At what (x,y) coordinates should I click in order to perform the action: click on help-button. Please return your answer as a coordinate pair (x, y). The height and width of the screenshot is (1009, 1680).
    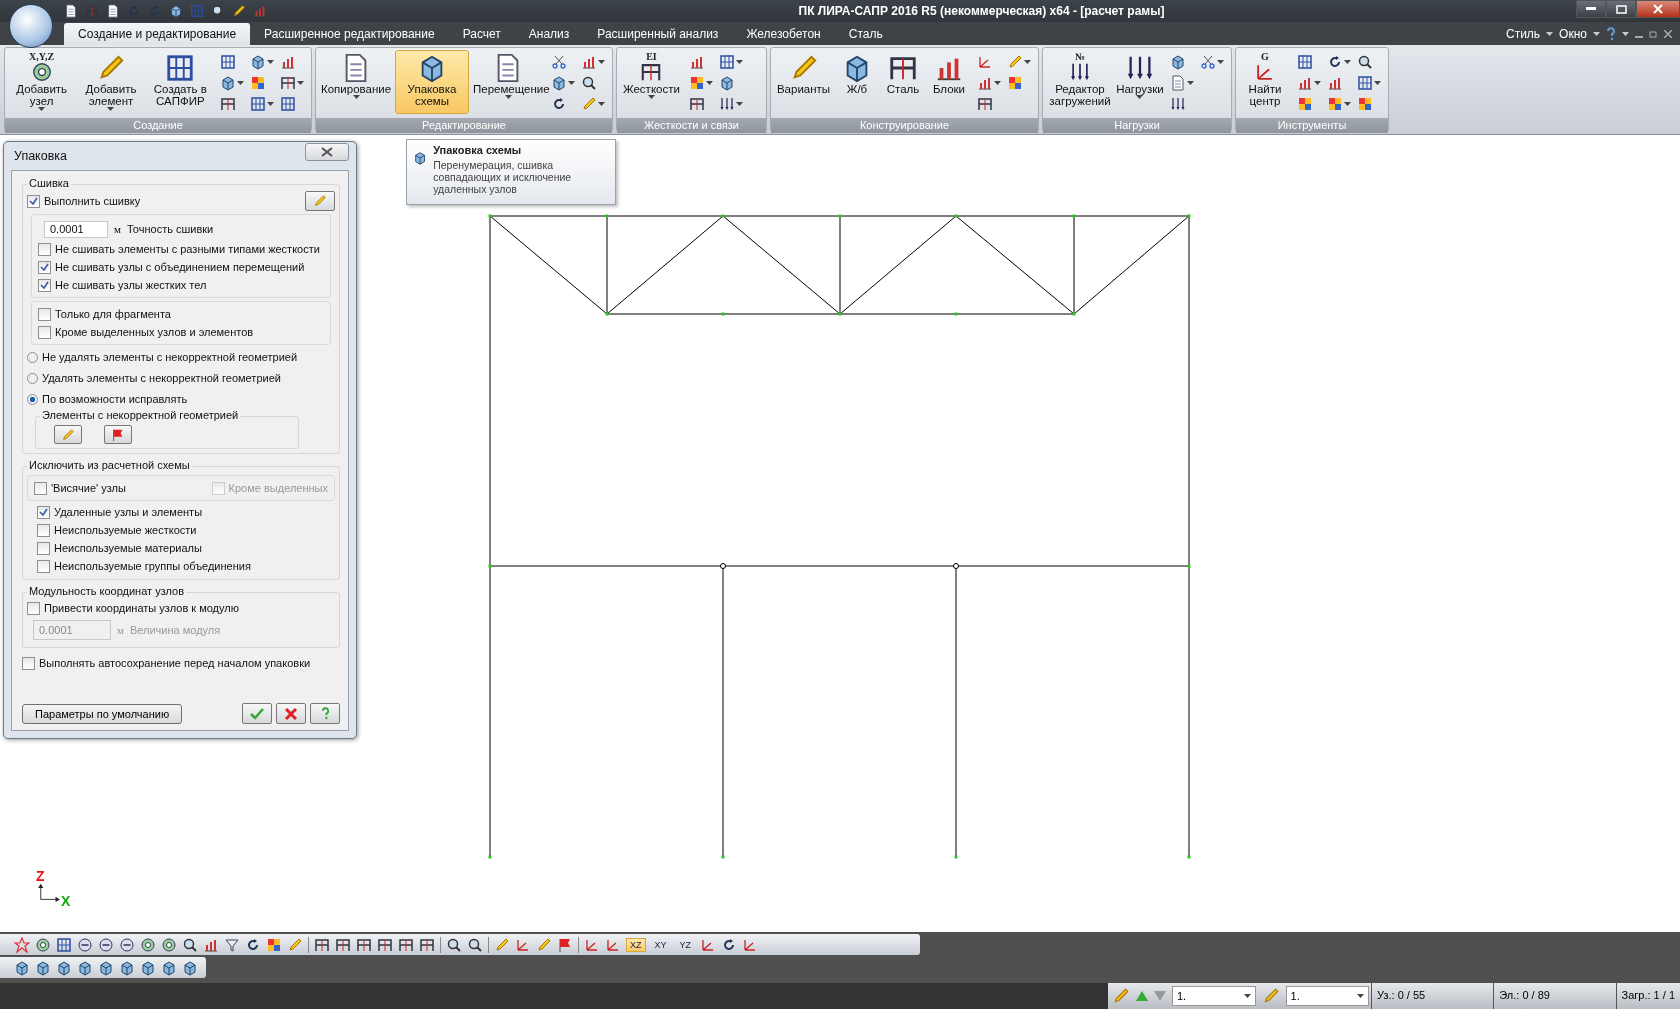
    Looking at the image, I should click on (325, 713).